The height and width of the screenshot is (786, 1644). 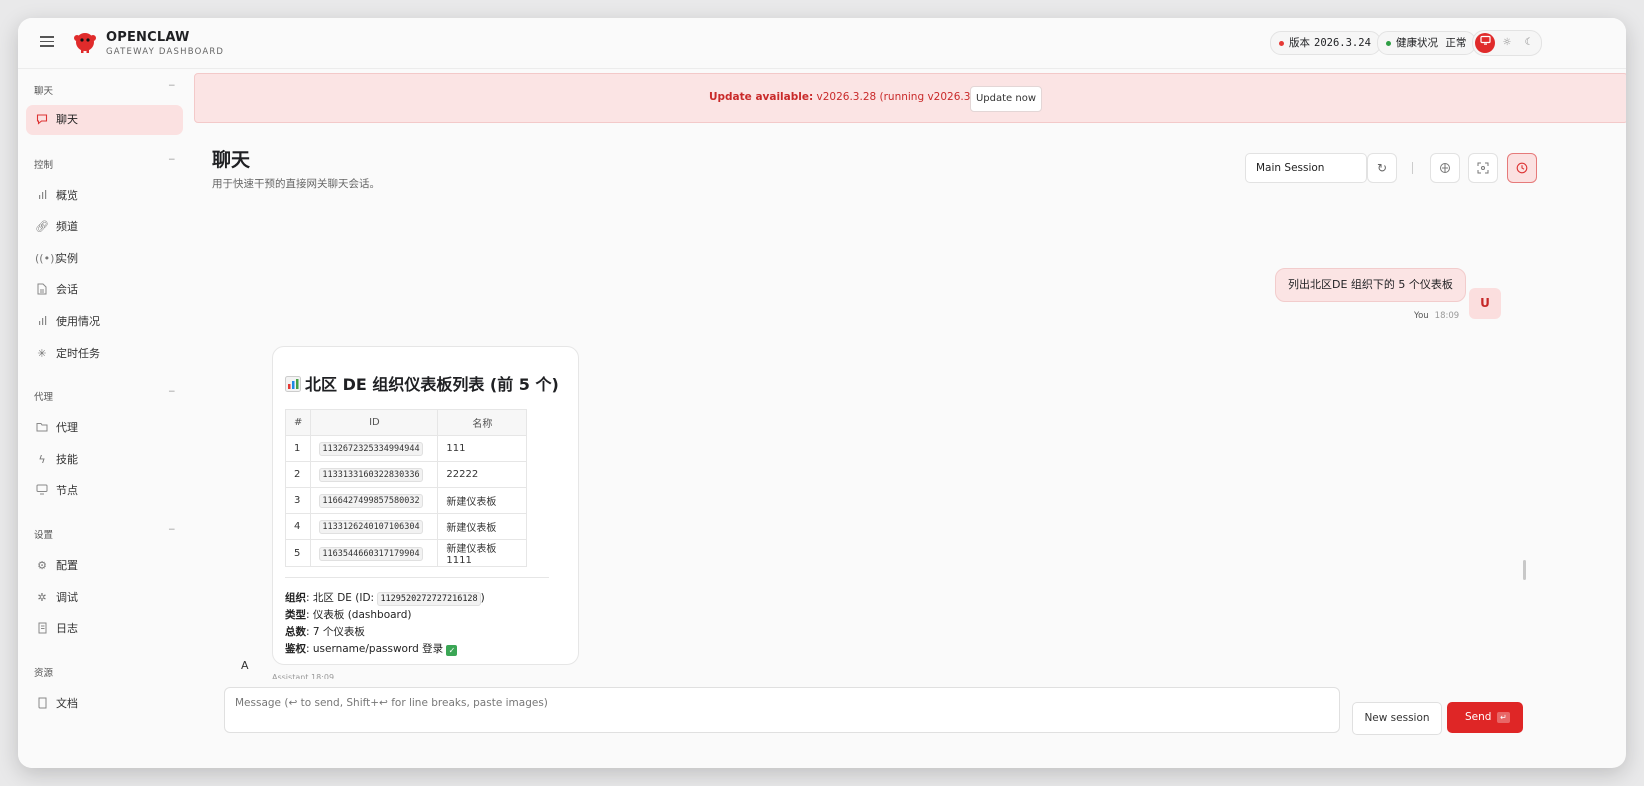 I want to click on sidebar-item-skills: ϟ 技能, so click(x=104, y=460).